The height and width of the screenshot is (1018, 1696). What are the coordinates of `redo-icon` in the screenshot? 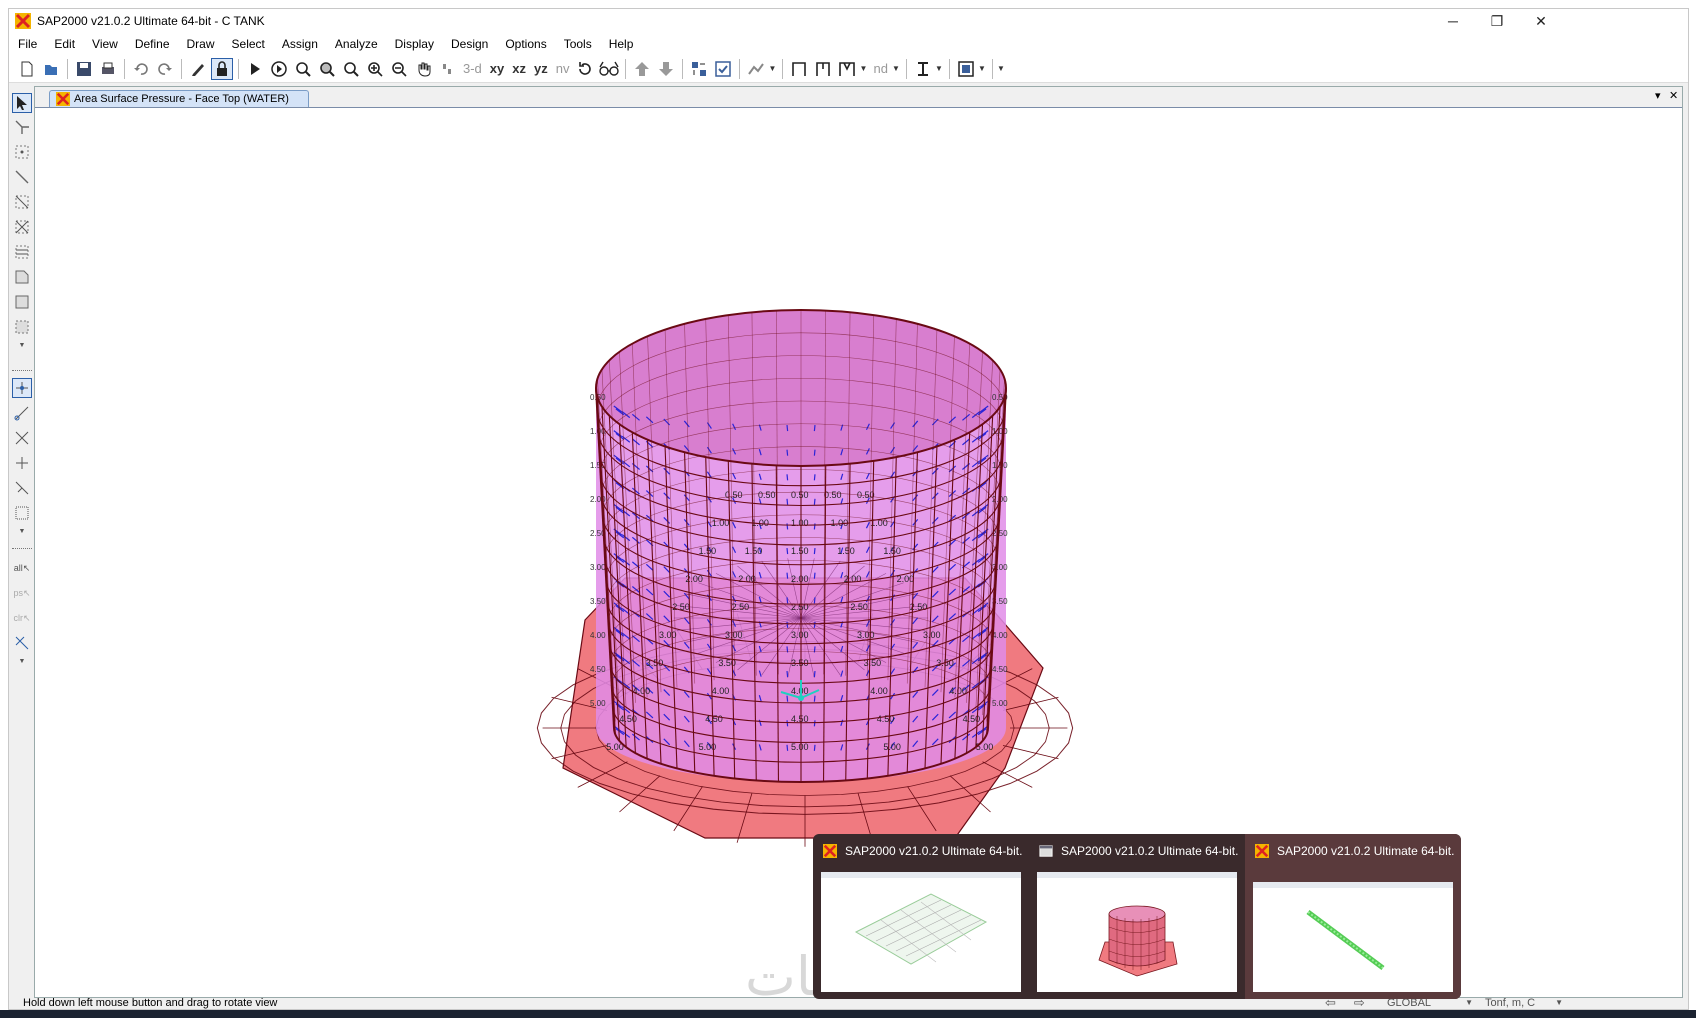 It's located at (165, 69).